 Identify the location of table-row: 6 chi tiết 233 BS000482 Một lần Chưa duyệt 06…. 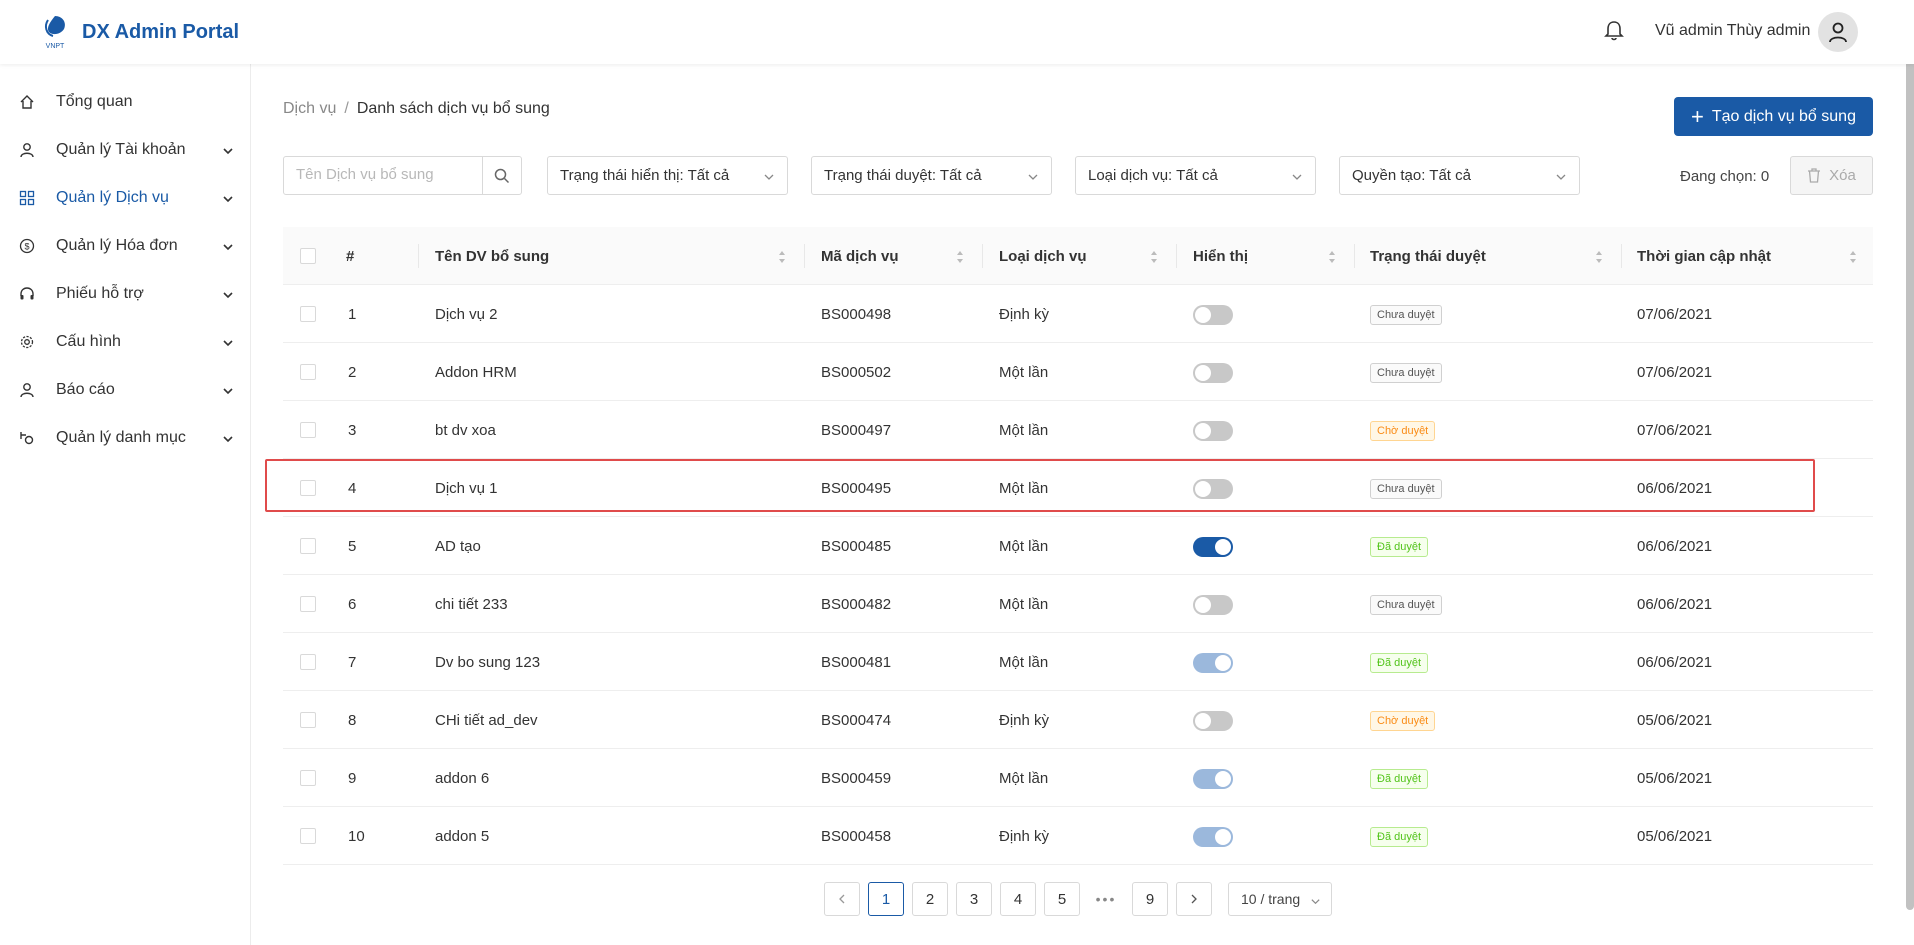
(1078, 604).